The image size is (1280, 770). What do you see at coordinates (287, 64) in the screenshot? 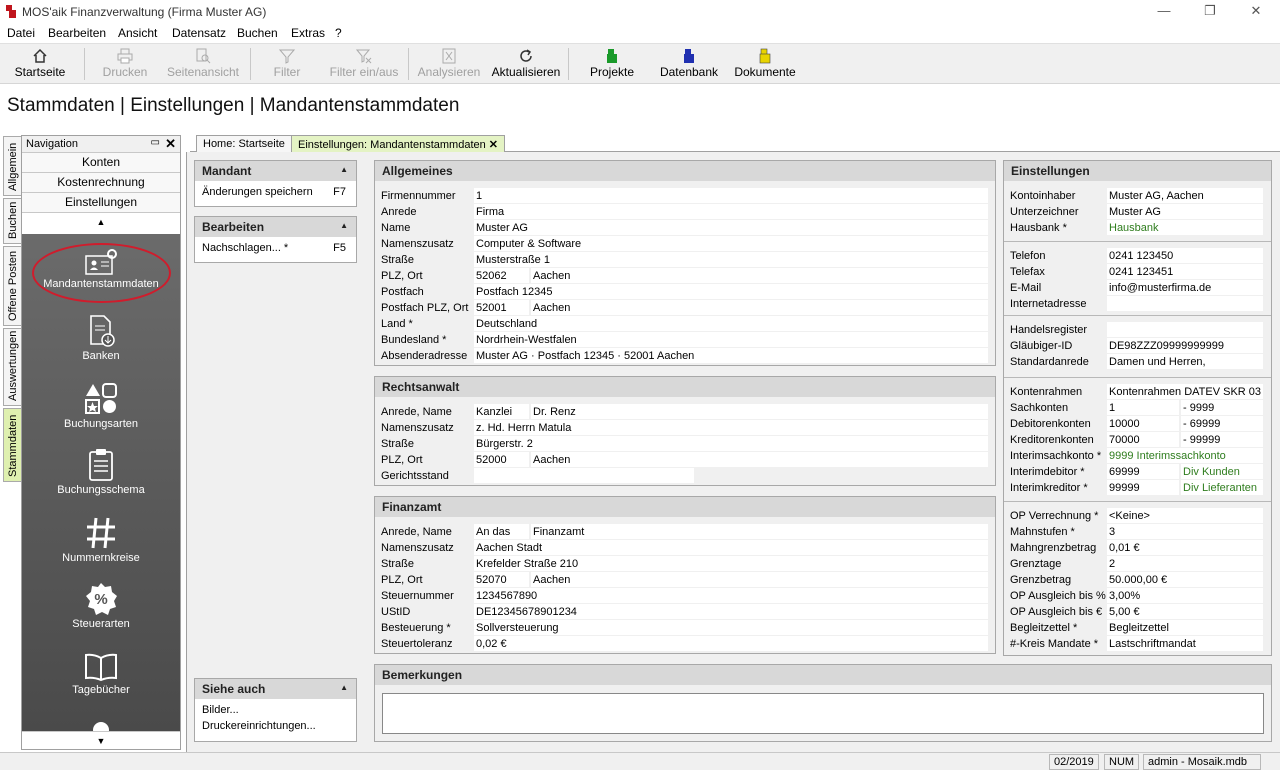
I see `filter-button: Filter` at bounding box center [287, 64].